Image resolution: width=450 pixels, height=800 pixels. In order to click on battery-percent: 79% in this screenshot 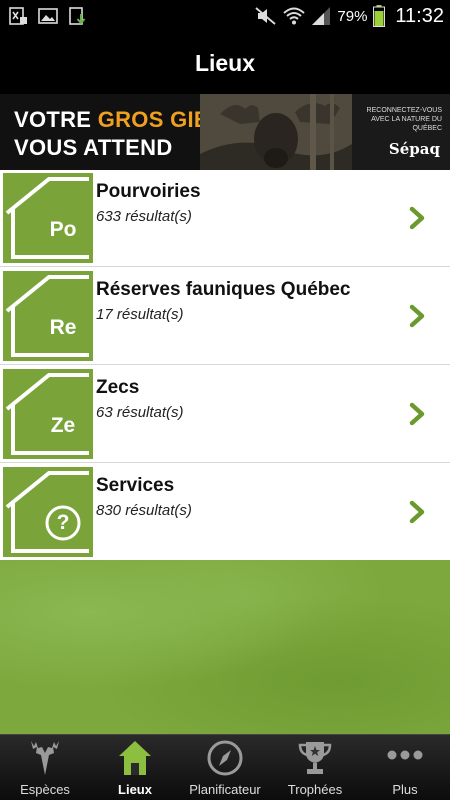, I will do `click(352, 16)`.